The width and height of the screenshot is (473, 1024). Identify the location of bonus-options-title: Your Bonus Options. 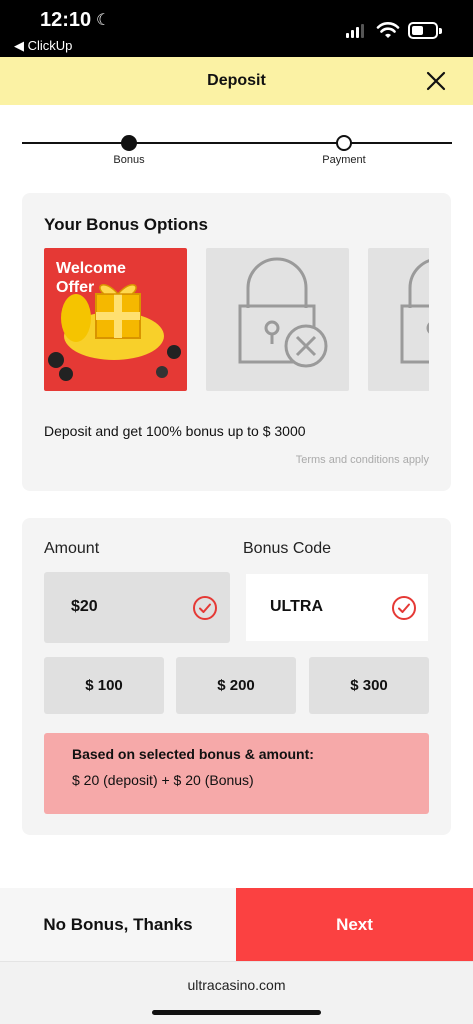
(126, 224).